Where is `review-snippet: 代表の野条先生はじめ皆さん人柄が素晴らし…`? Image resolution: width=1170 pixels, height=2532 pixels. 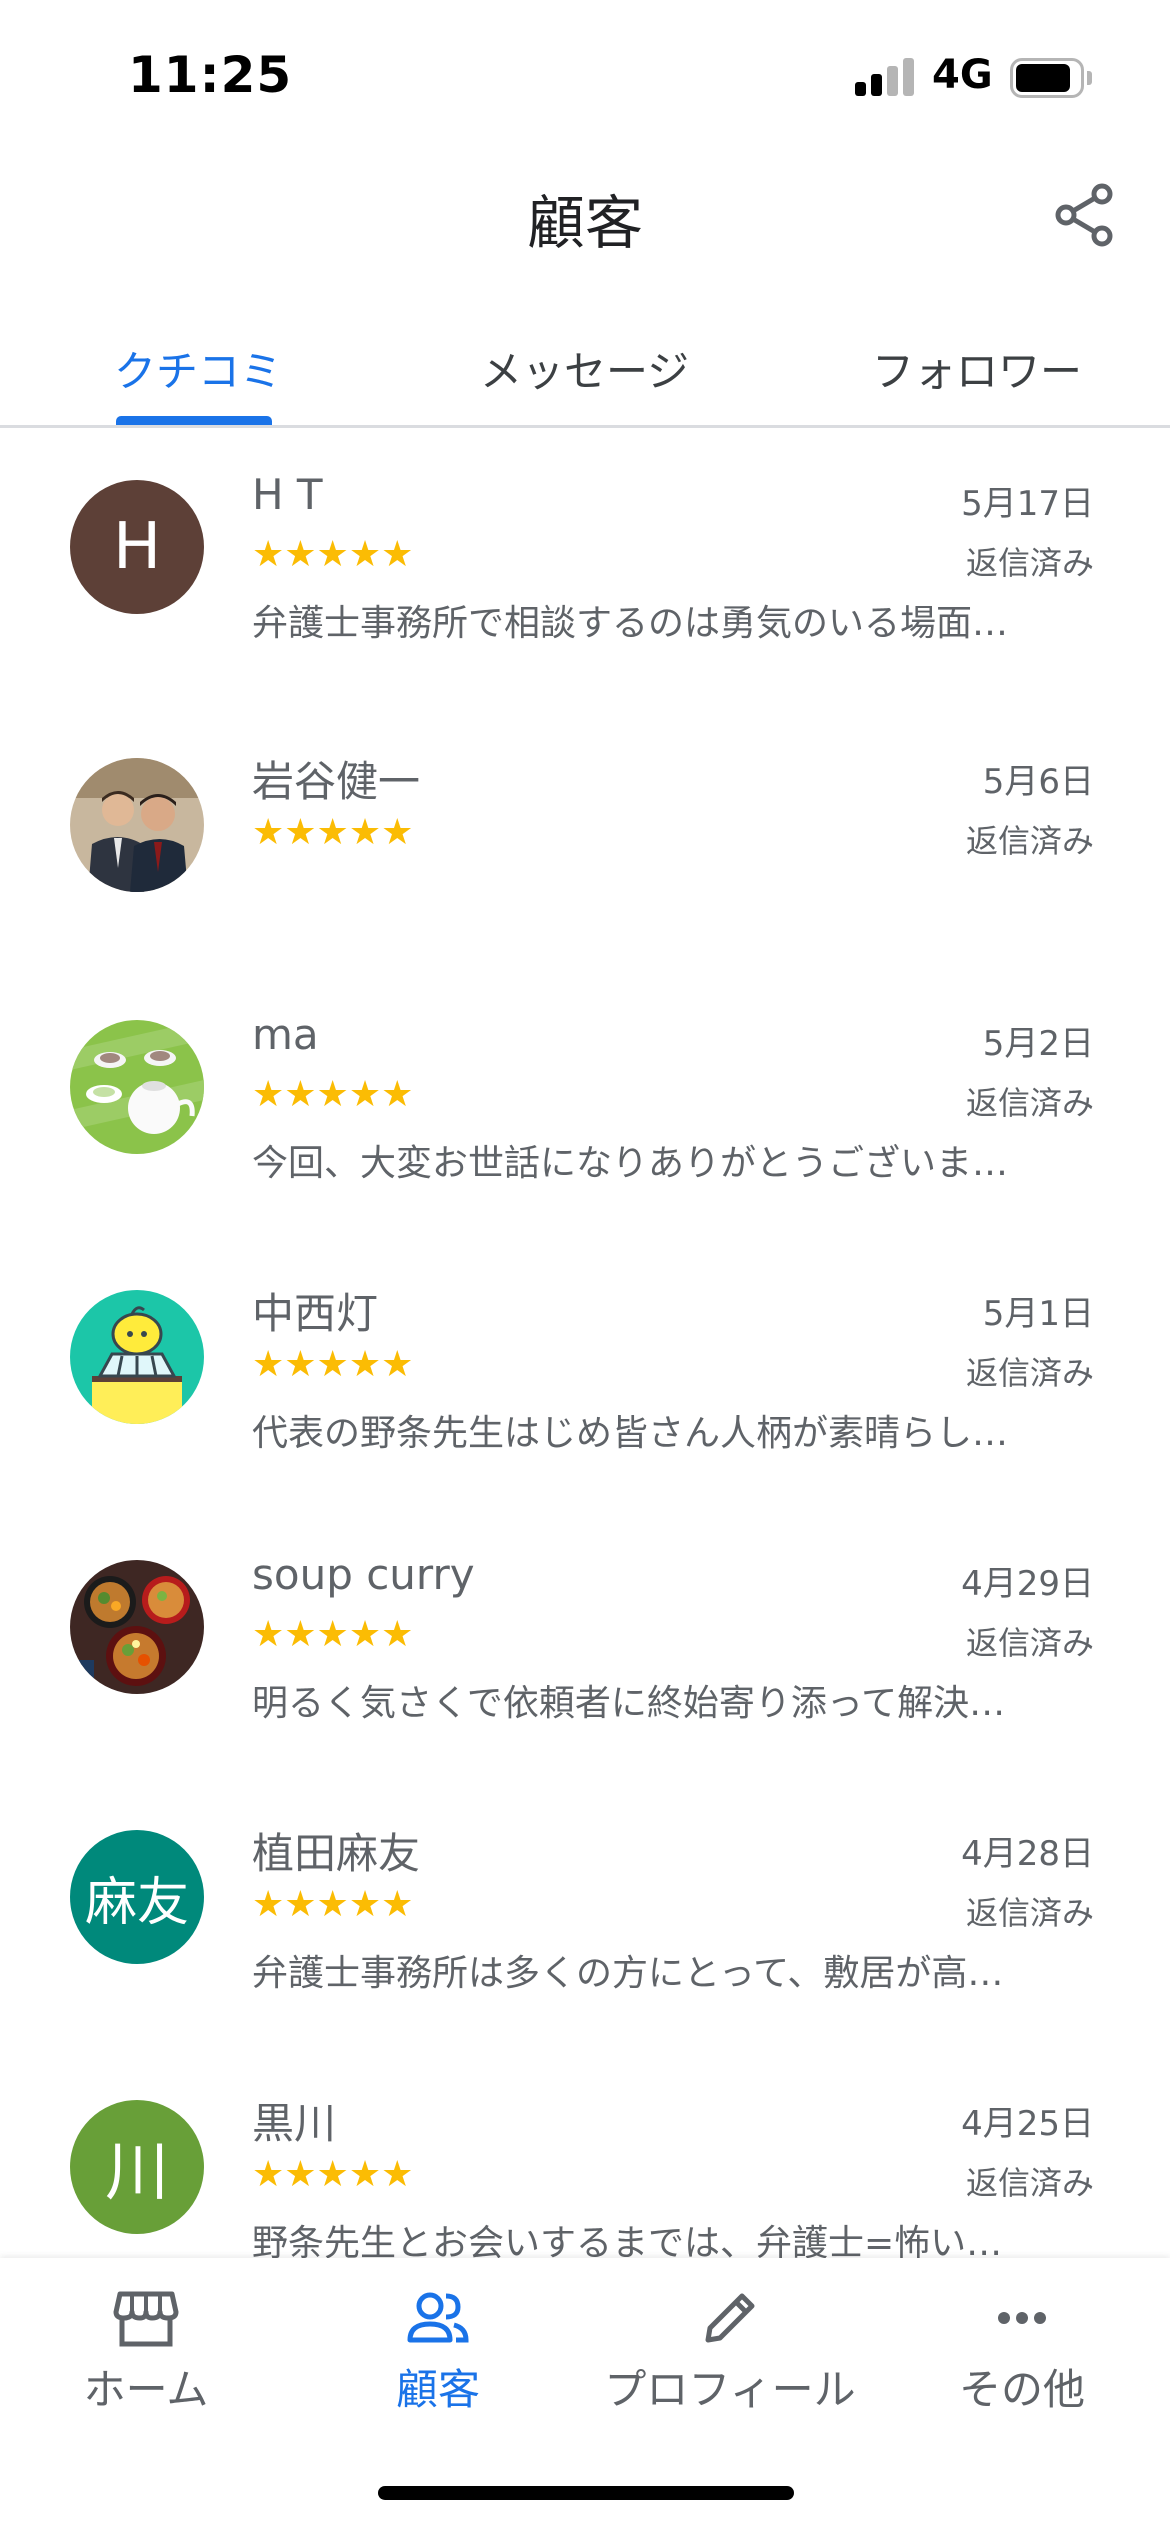
review-snippet: 代表の野条先生はじめ皆さん人柄が素晴らし… is located at coordinates (630, 1433).